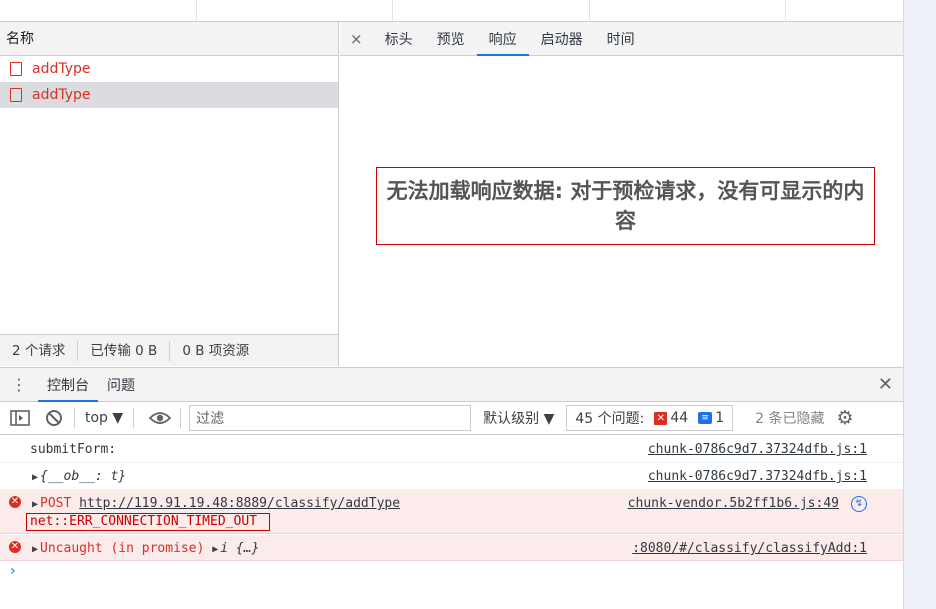 The width and height of the screenshot is (936, 609). Describe the element at coordinates (885, 384) in the screenshot. I see `close-drawer-icon: ✕` at that location.